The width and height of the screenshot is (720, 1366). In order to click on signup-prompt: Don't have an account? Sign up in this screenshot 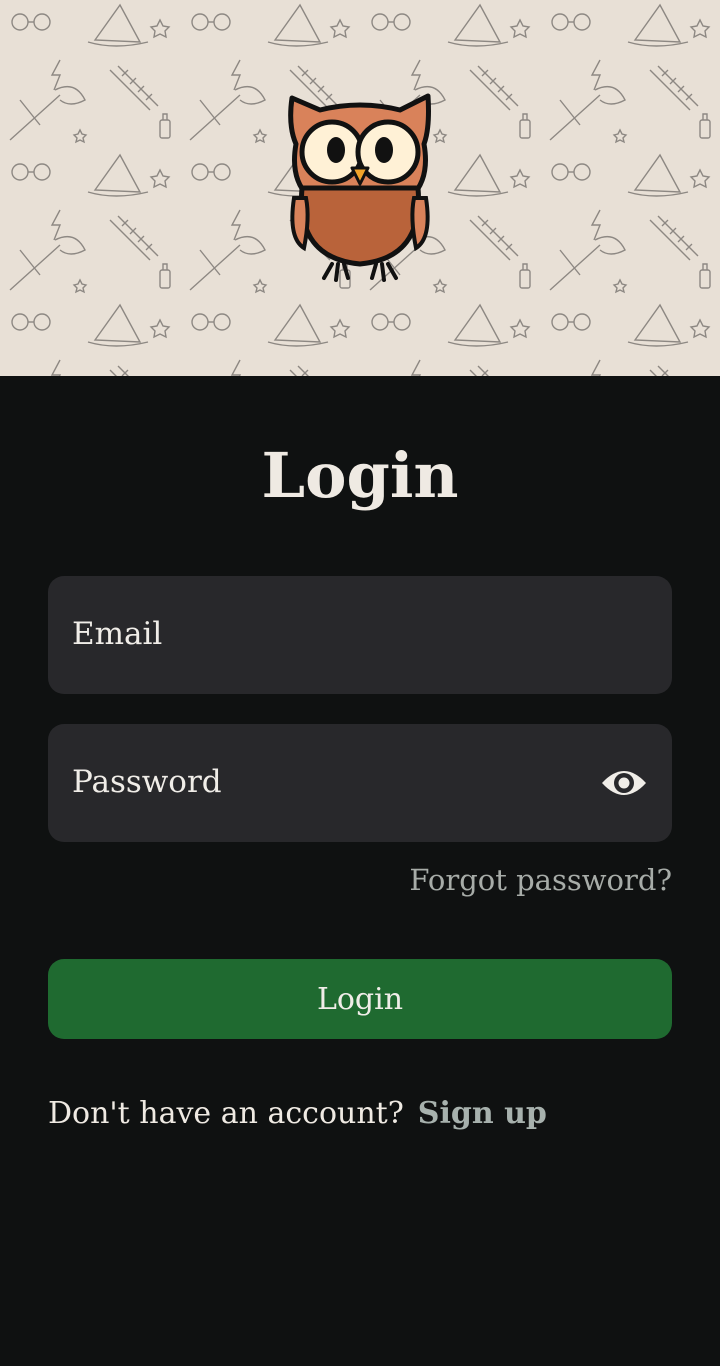, I will do `click(297, 1114)`.